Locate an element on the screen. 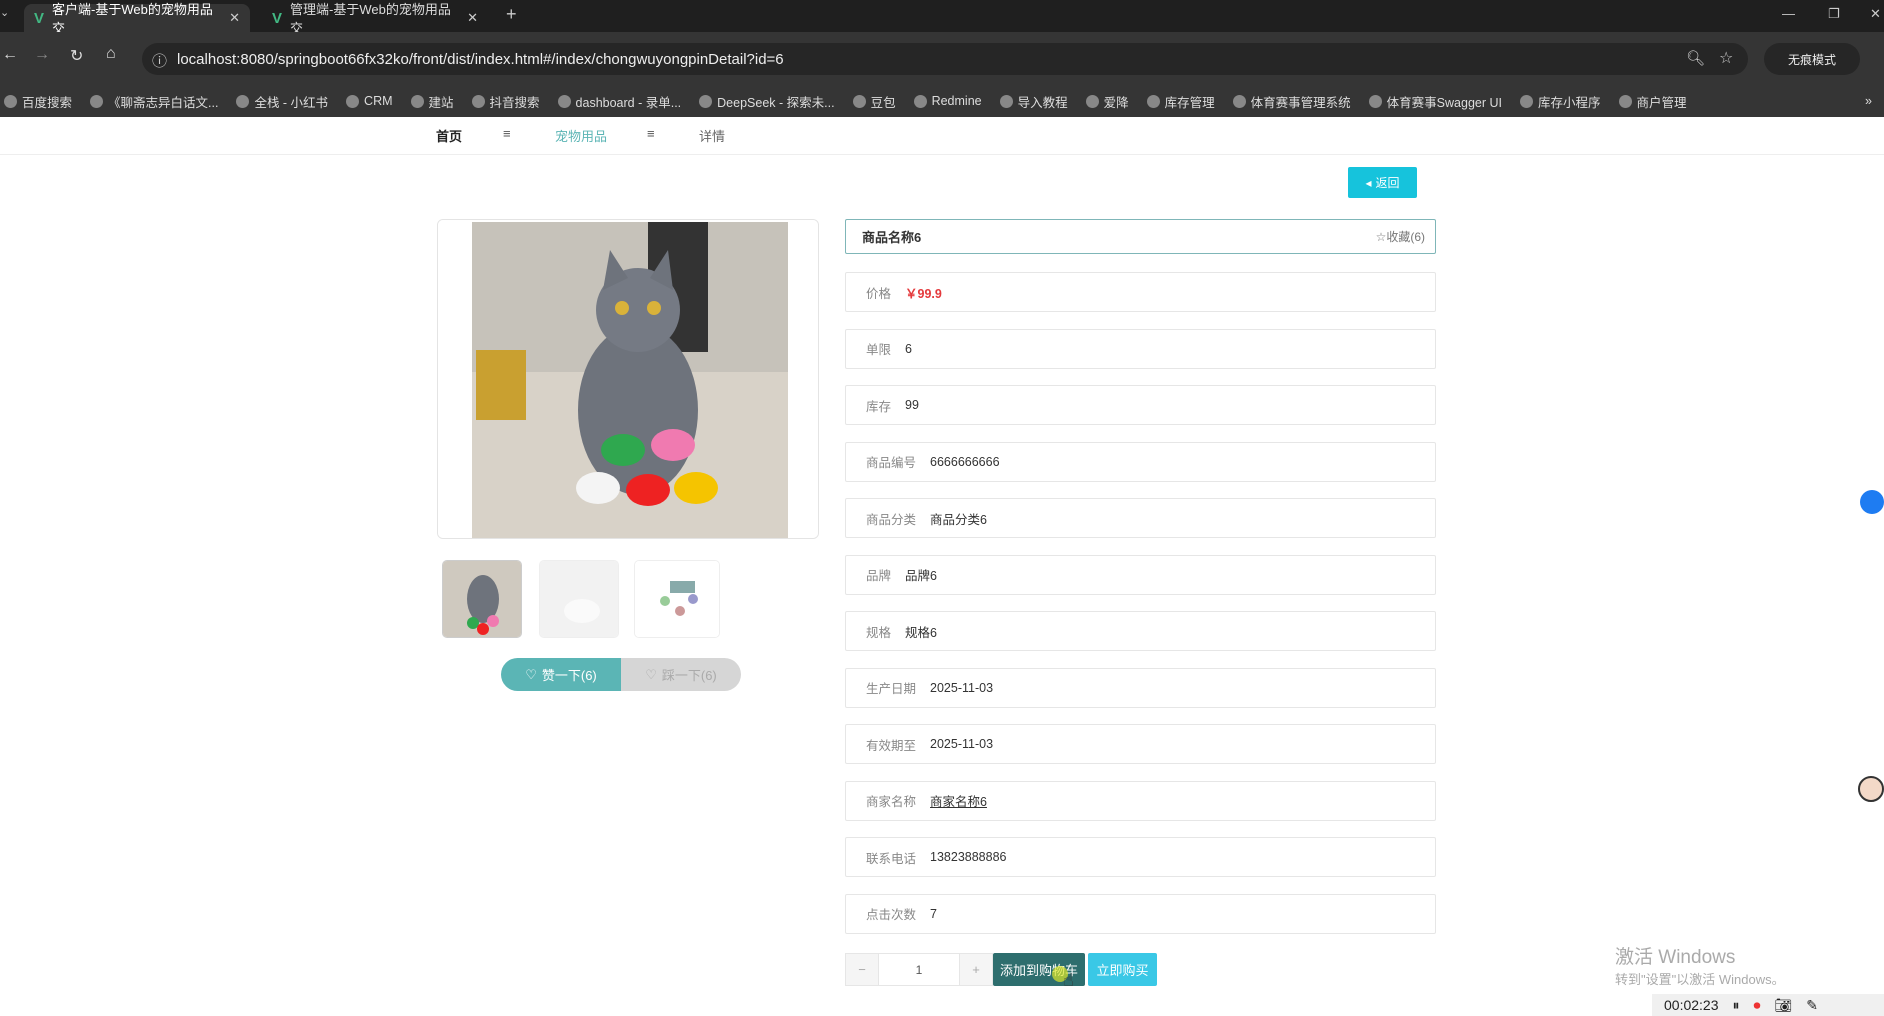 The height and width of the screenshot is (1016, 1884). field-label: 点击次数 is located at coordinates (891, 915).